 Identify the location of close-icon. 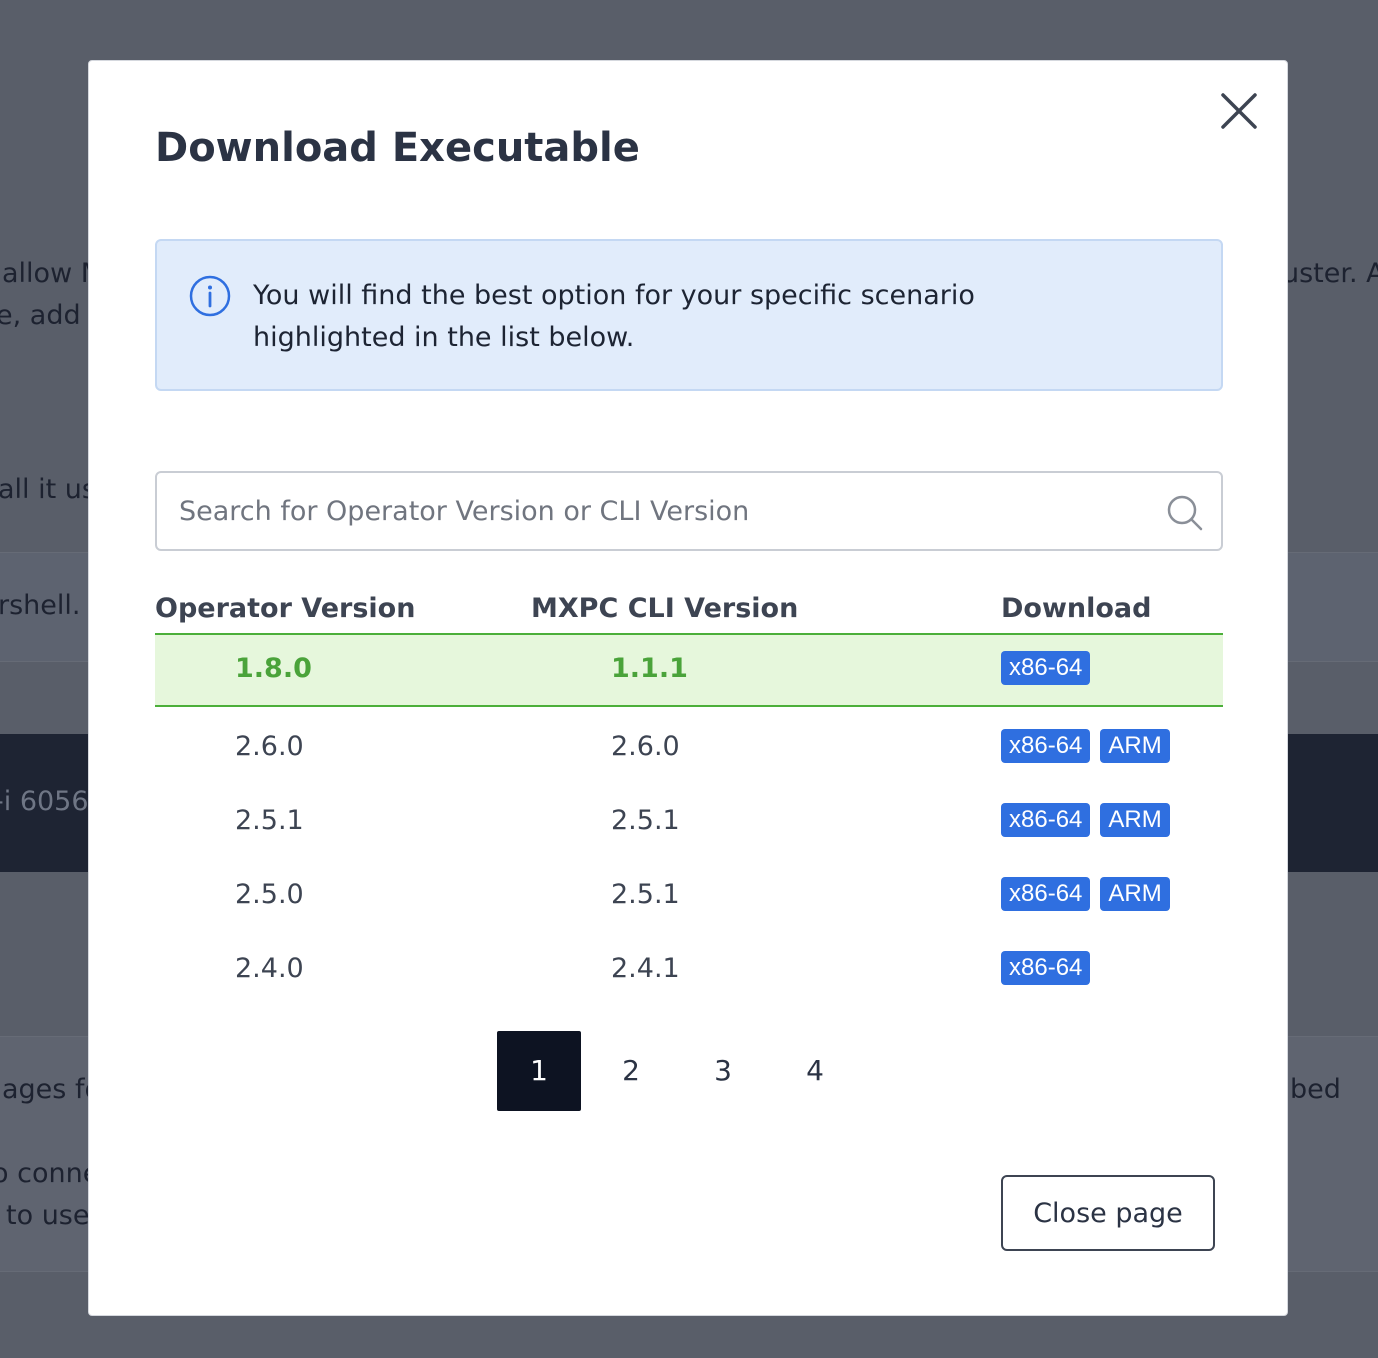
(1239, 111).